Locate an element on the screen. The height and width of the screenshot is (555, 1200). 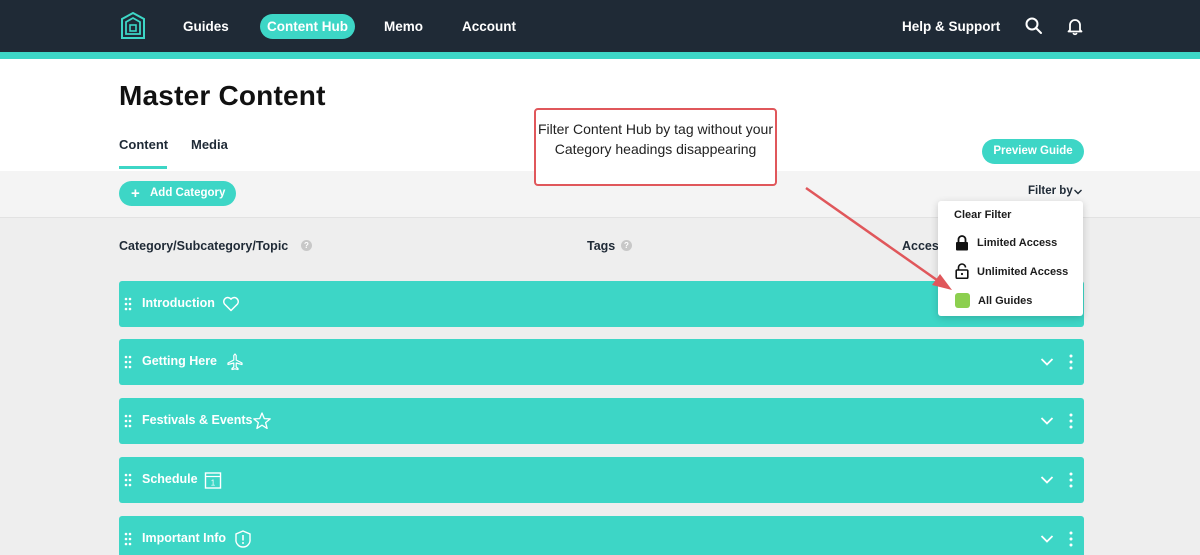
bell-icon is located at coordinates (1075, 26).